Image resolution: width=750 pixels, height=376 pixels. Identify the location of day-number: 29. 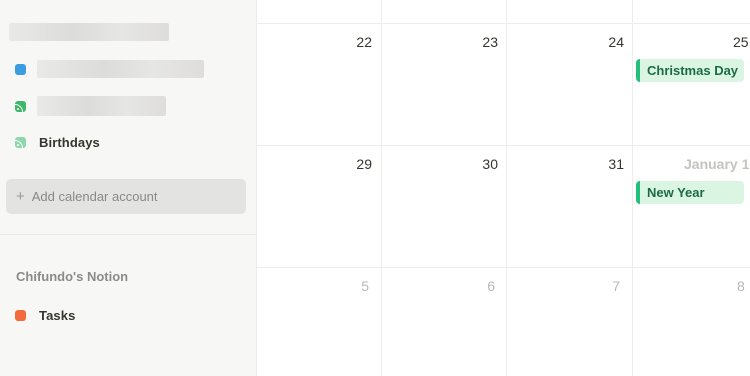
(364, 164).